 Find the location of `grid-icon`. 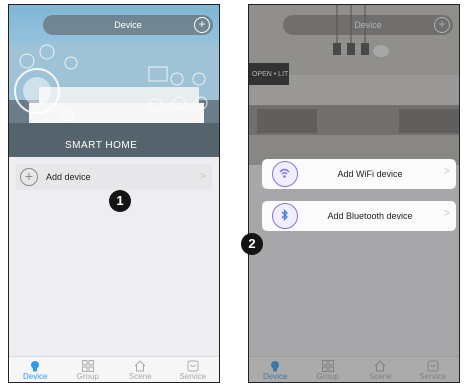

grid-icon is located at coordinates (87, 366).